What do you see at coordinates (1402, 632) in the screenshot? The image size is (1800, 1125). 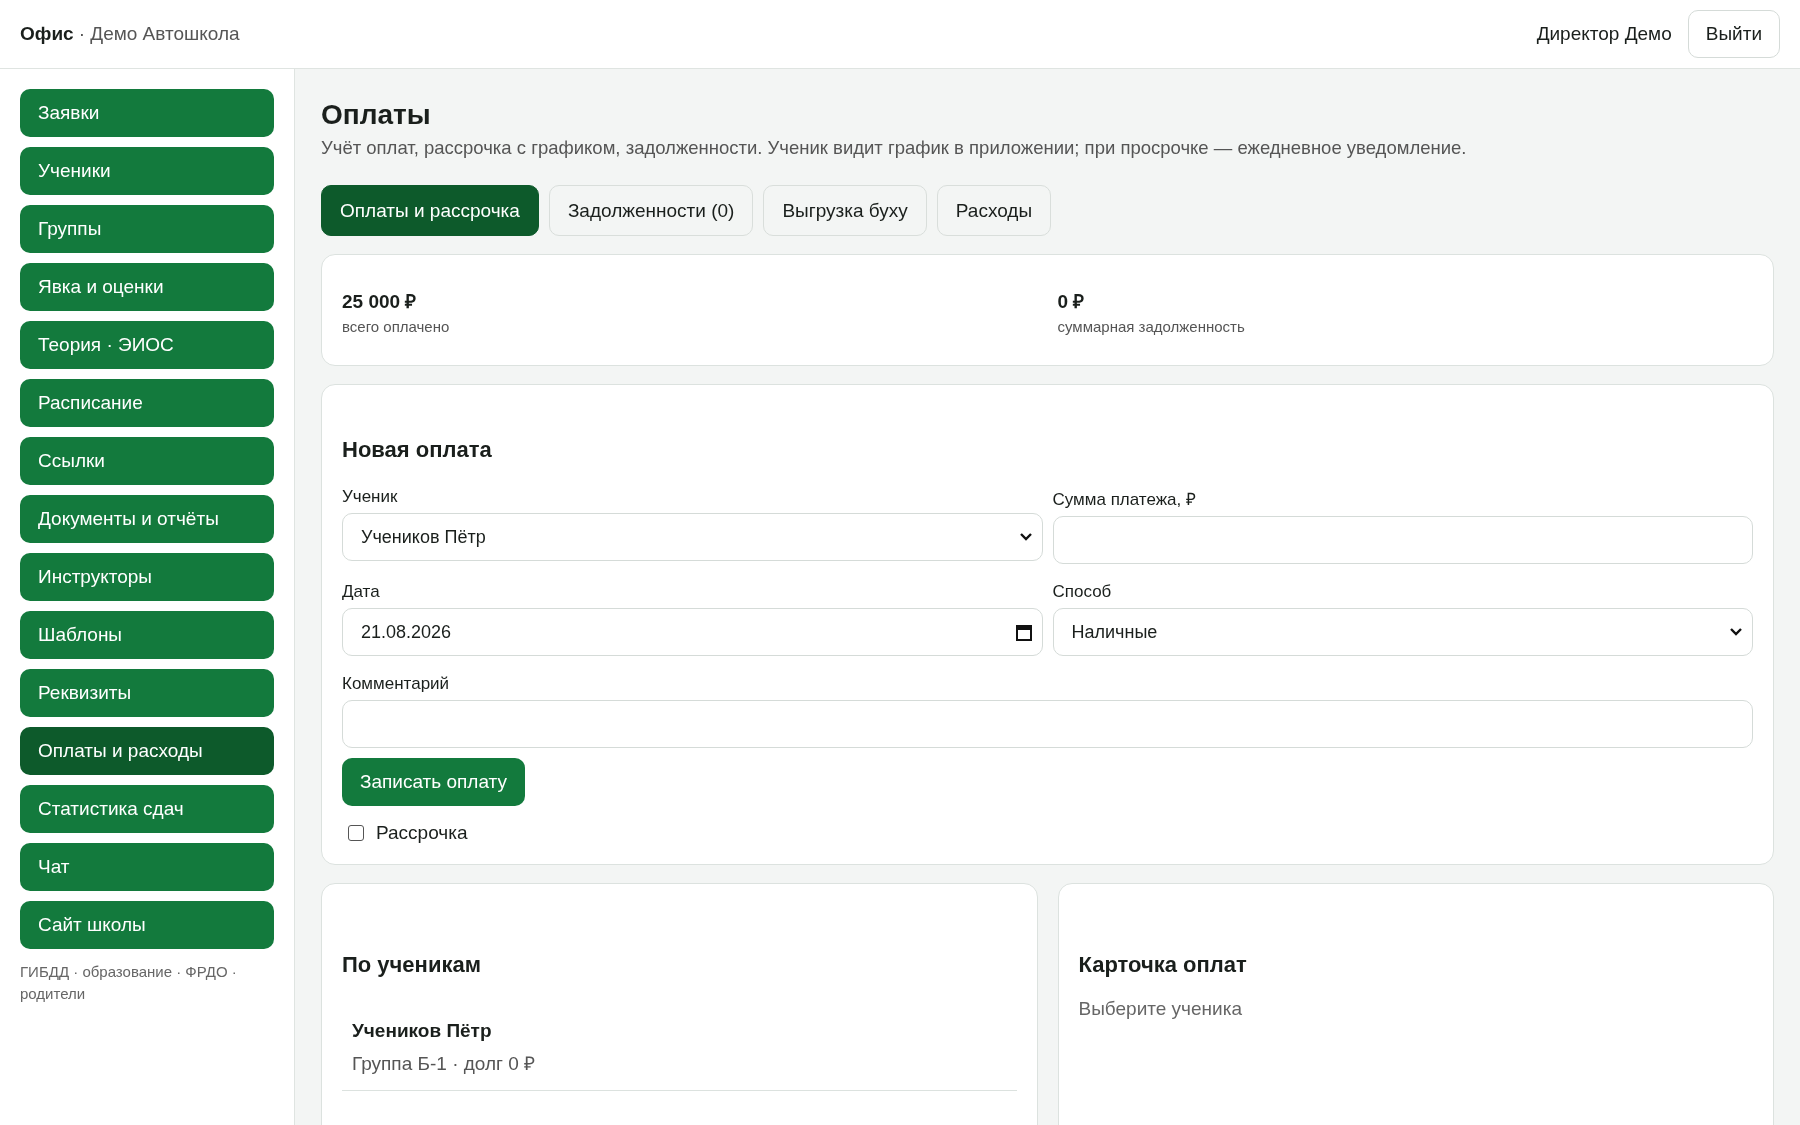 I see `select-field: Наличные` at bounding box center [1402, 632].